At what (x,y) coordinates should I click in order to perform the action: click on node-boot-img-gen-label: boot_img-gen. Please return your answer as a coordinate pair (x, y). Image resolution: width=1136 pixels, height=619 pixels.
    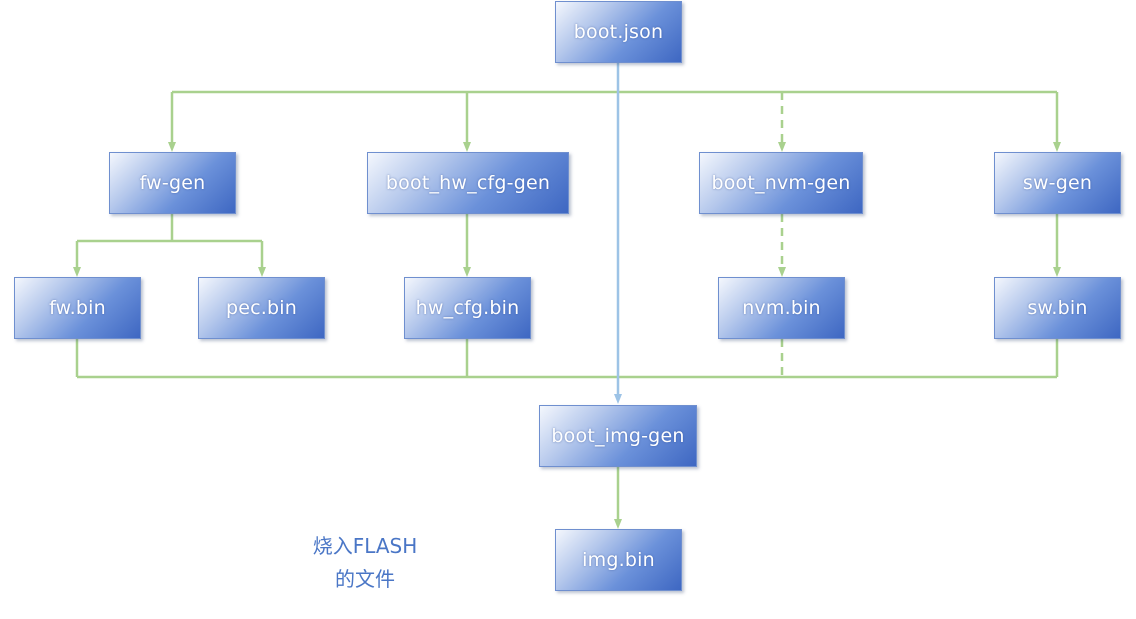
    Looking at the image, I should click on (618, 436).